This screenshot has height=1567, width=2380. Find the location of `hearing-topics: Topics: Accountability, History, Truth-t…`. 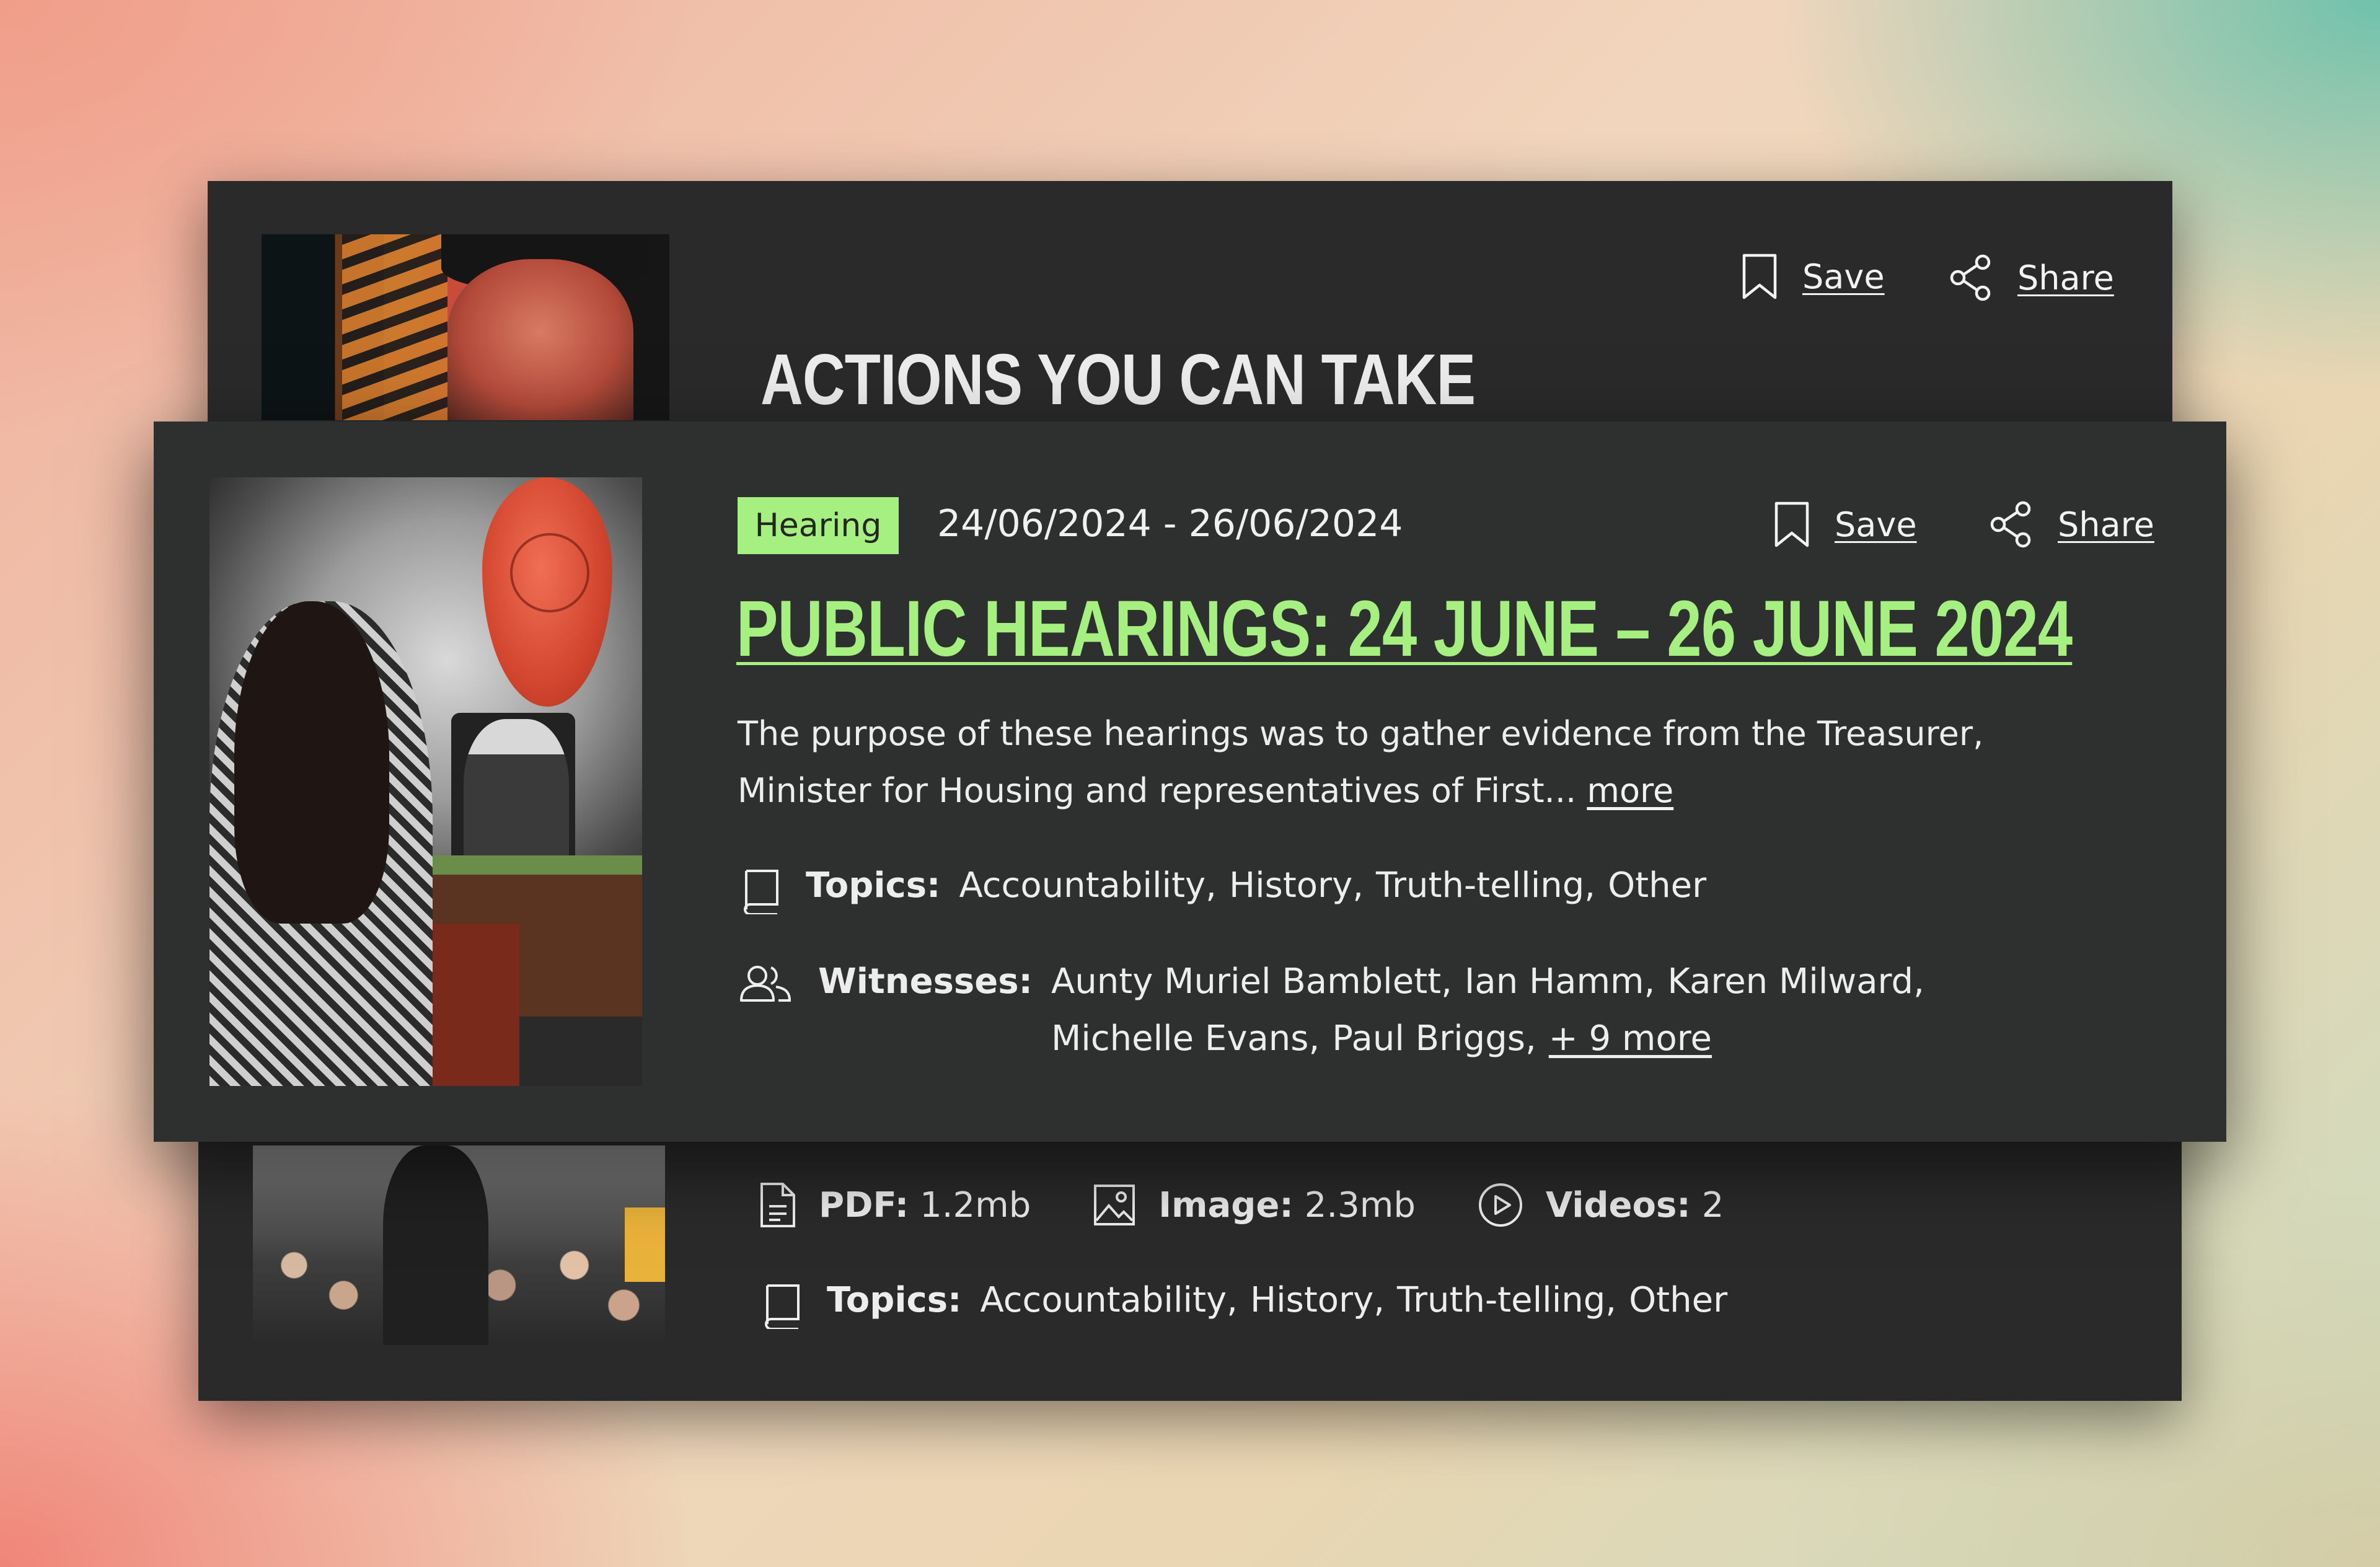

hearing-topics: Topics: Accountability, History, Truth-t… is located at coordinates (1230, 885).